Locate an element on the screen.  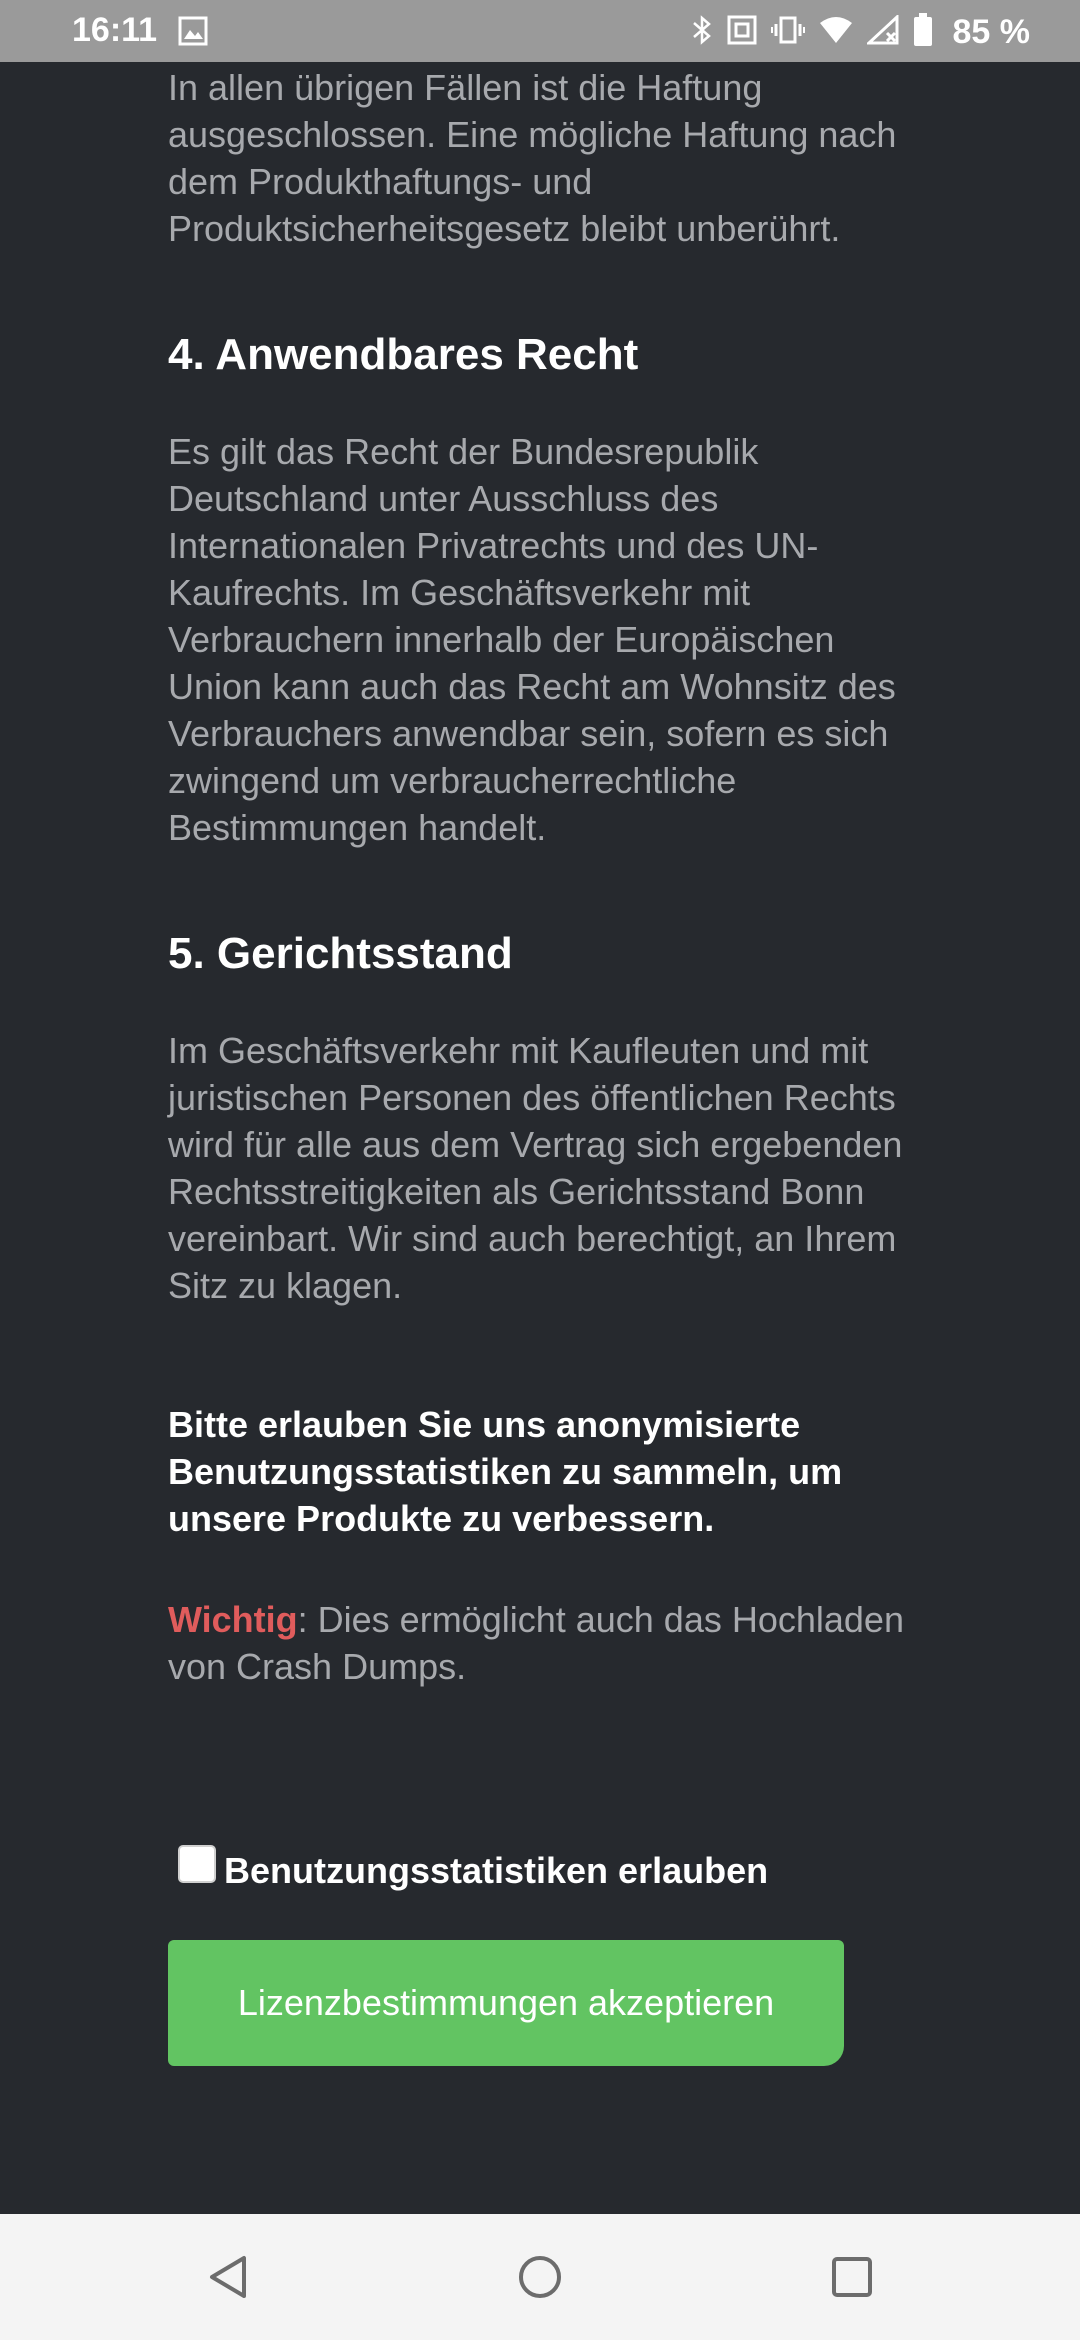
navigation-bar is located at coordinates (540, 2277).